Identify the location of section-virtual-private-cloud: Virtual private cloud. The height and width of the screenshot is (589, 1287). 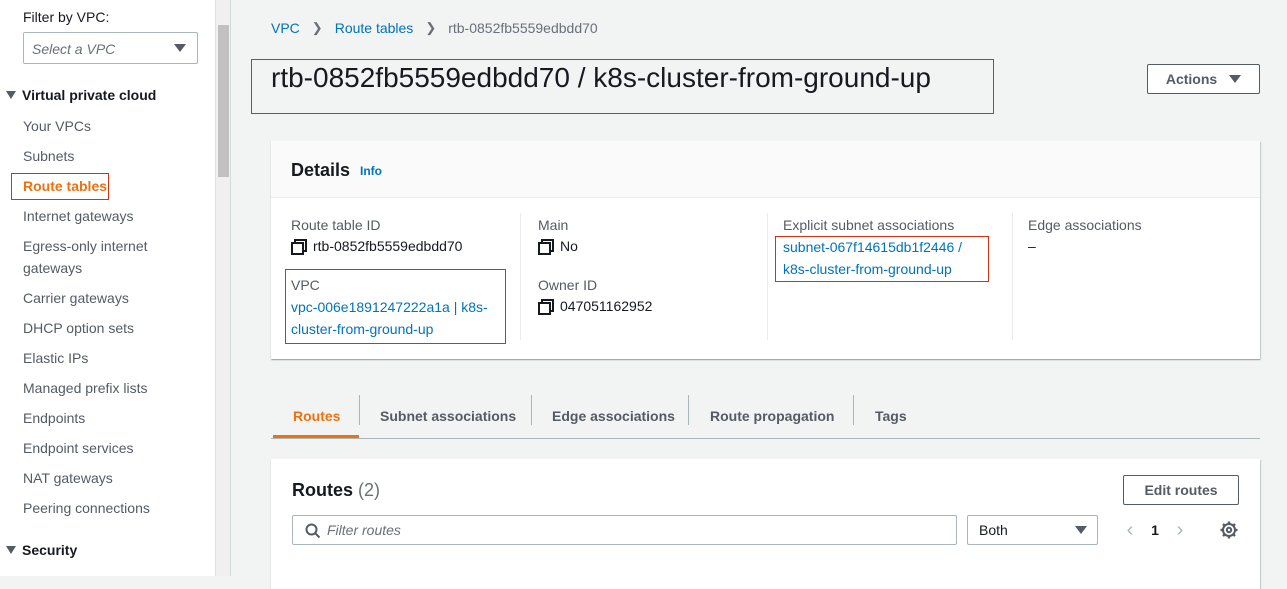
(81, 95).